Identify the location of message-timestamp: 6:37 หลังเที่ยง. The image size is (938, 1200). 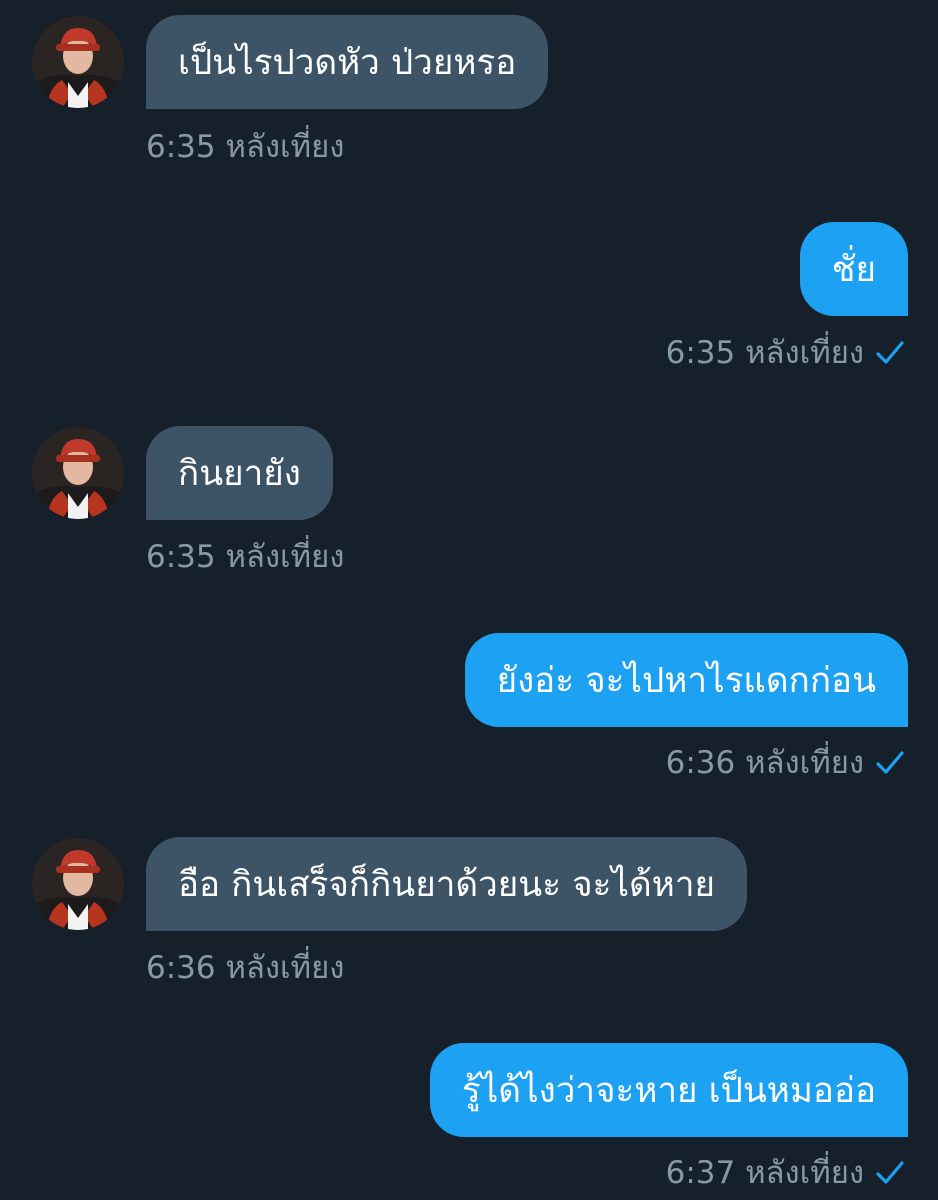
(764, 1173).